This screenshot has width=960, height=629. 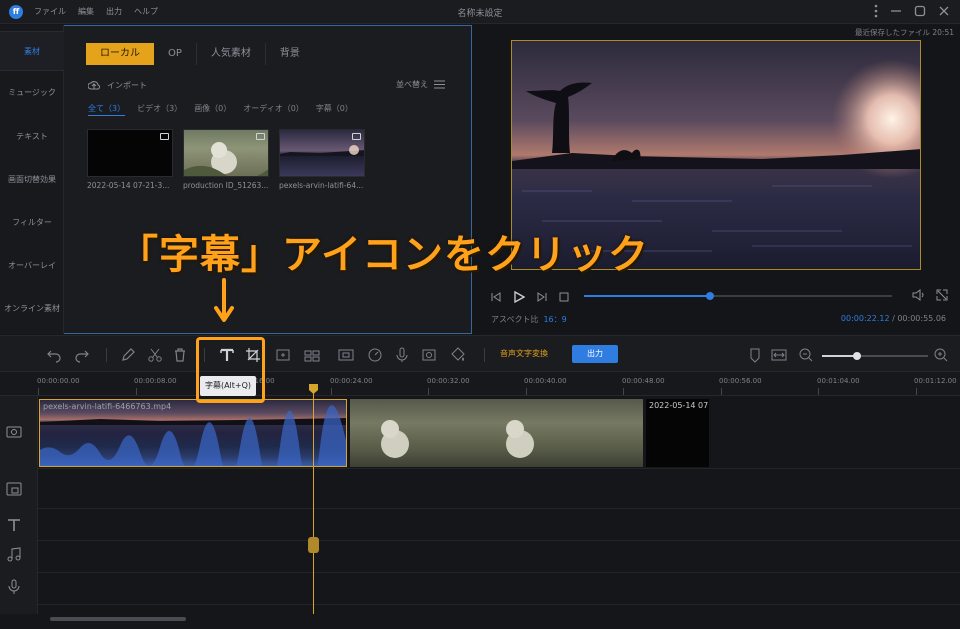 I want to click on speed-icon, so click(x=375, y=355).